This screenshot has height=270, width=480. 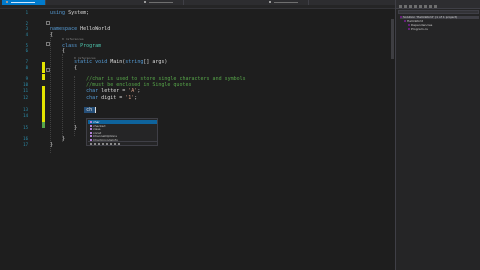 What do you see at coordinates (425, 6) in the screenshot?
I see `collapse-all-icon` at bounding box center [425, 6].